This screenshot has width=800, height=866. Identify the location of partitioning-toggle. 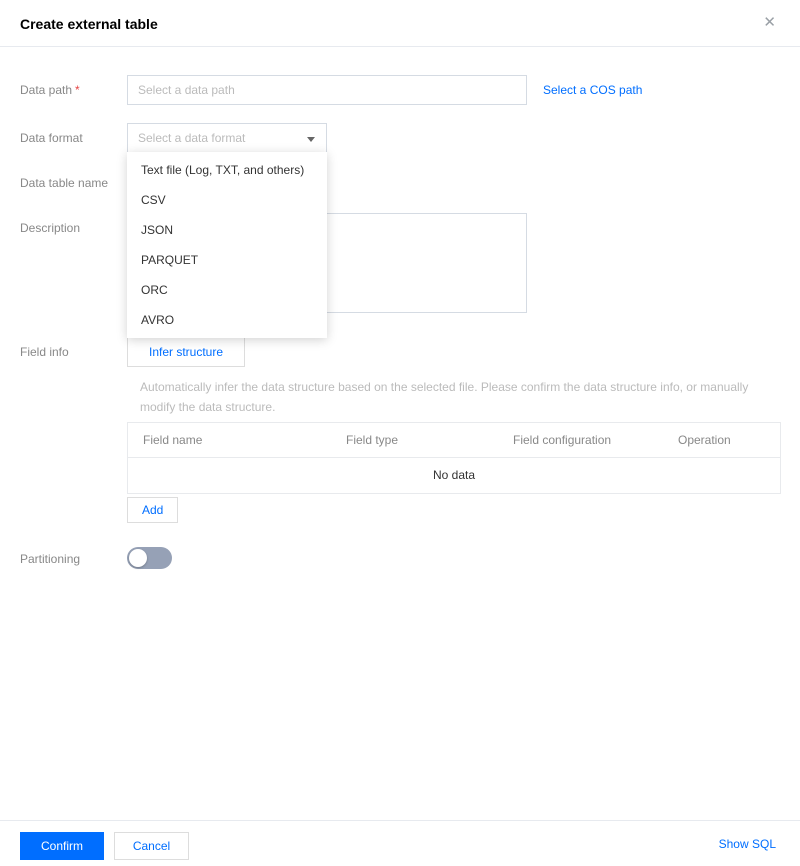
(149, 558).